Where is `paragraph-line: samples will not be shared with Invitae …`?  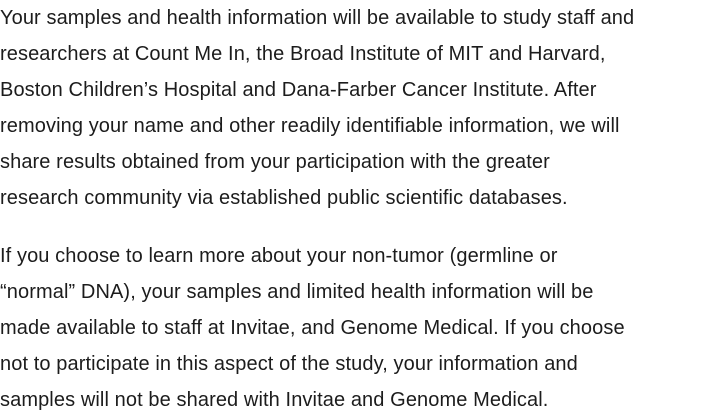
paragraph-line: samples will not be shared with Invitae … is located at coordinates (274, 400).